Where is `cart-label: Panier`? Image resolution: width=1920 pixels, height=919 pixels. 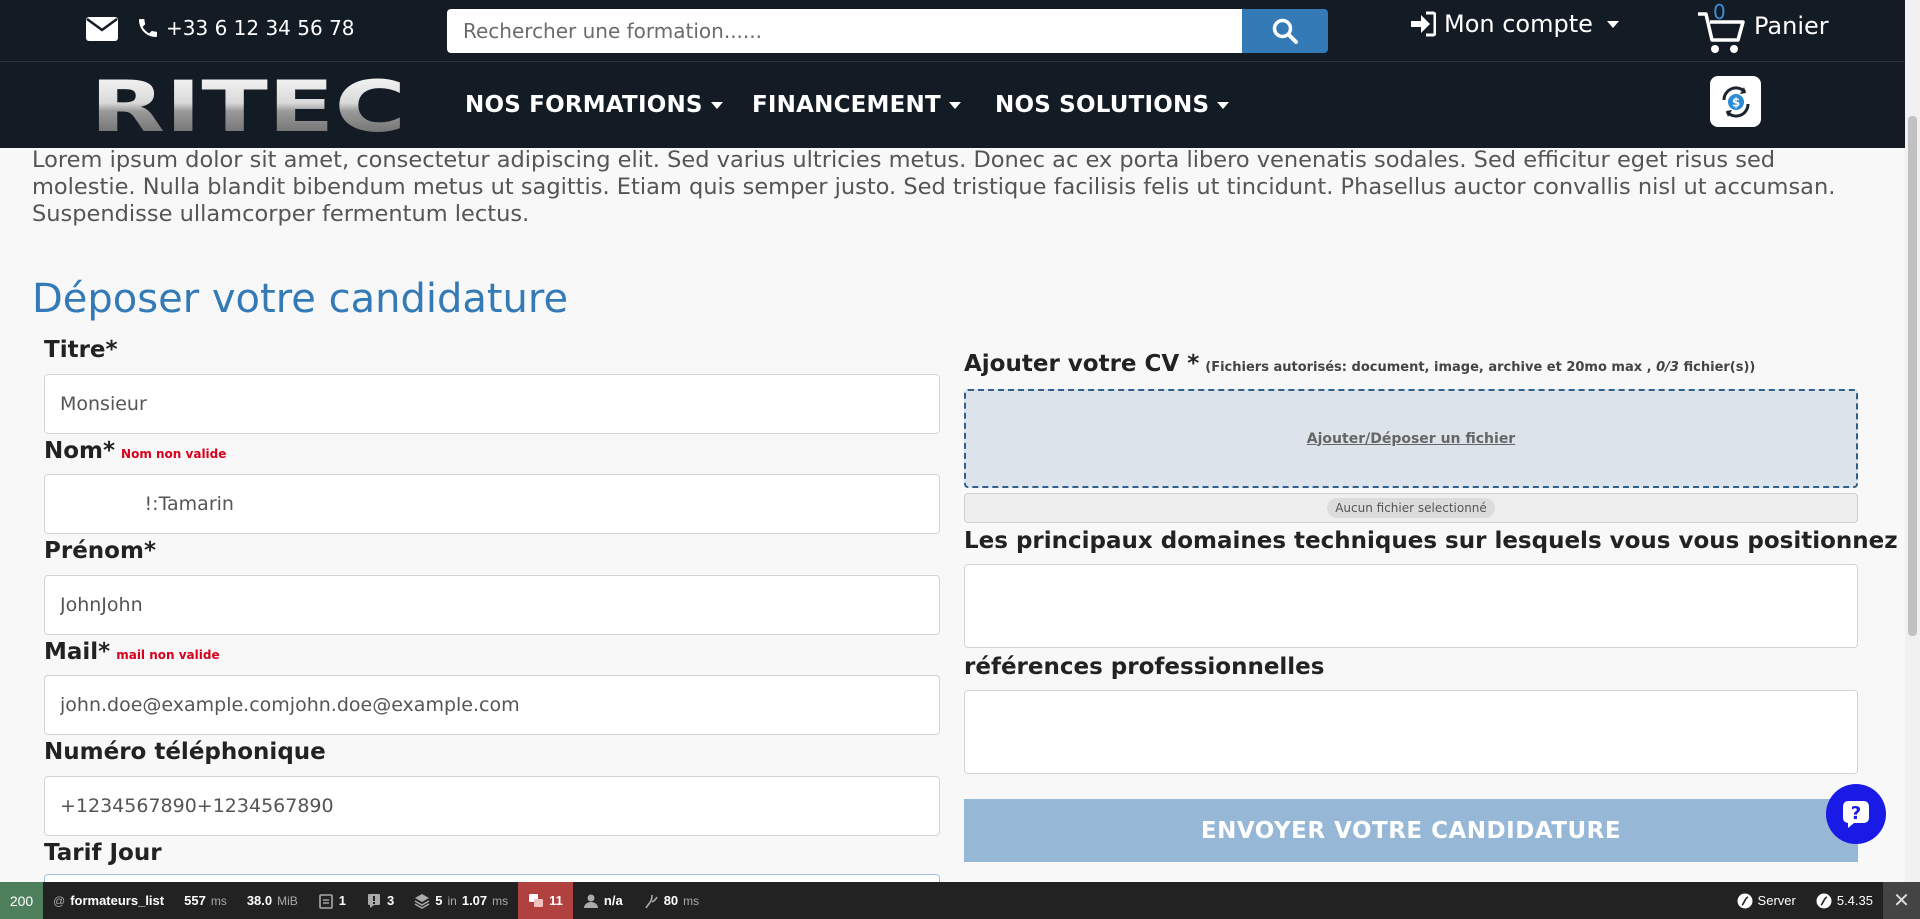
cart-label: Panier is located at coordinates (1791, 26).